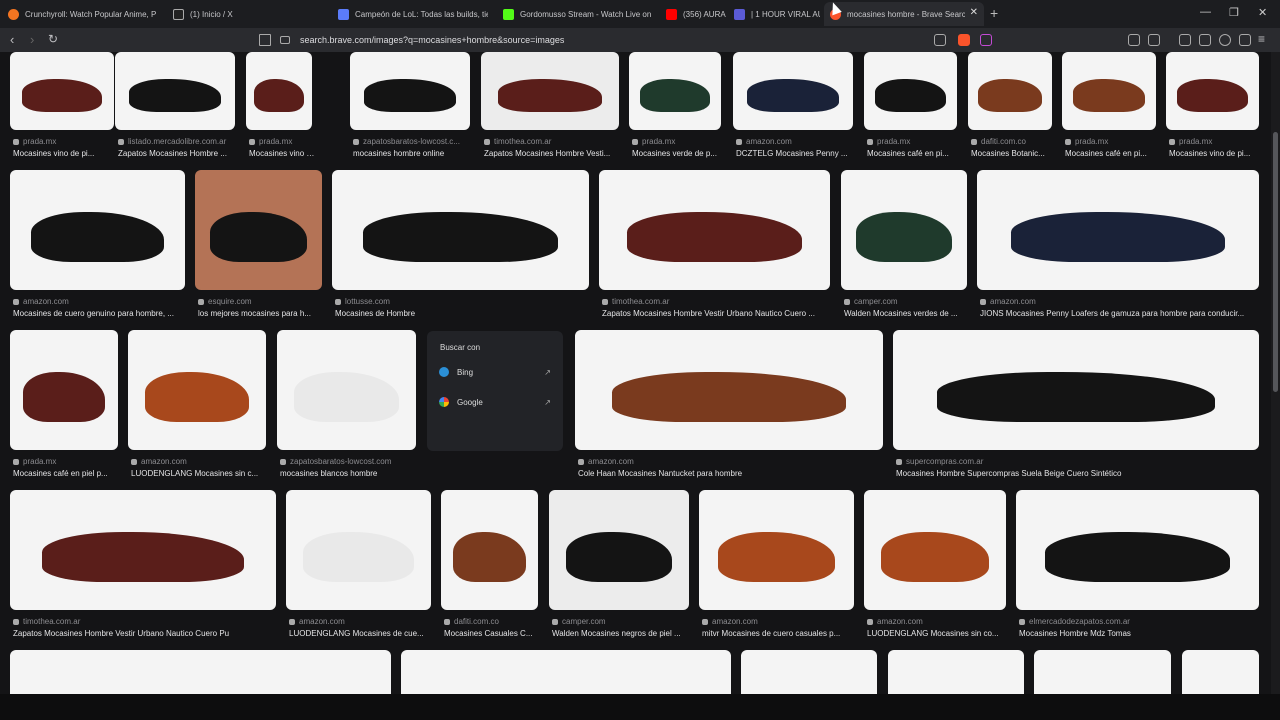 The width and height of the screenshot is (1280, 720). Describe the element at coordinates (83, 14) in the screenshot. I see `tab-crunchyroll: Crunchyroll: Watch Popular Anime, P` at that location.